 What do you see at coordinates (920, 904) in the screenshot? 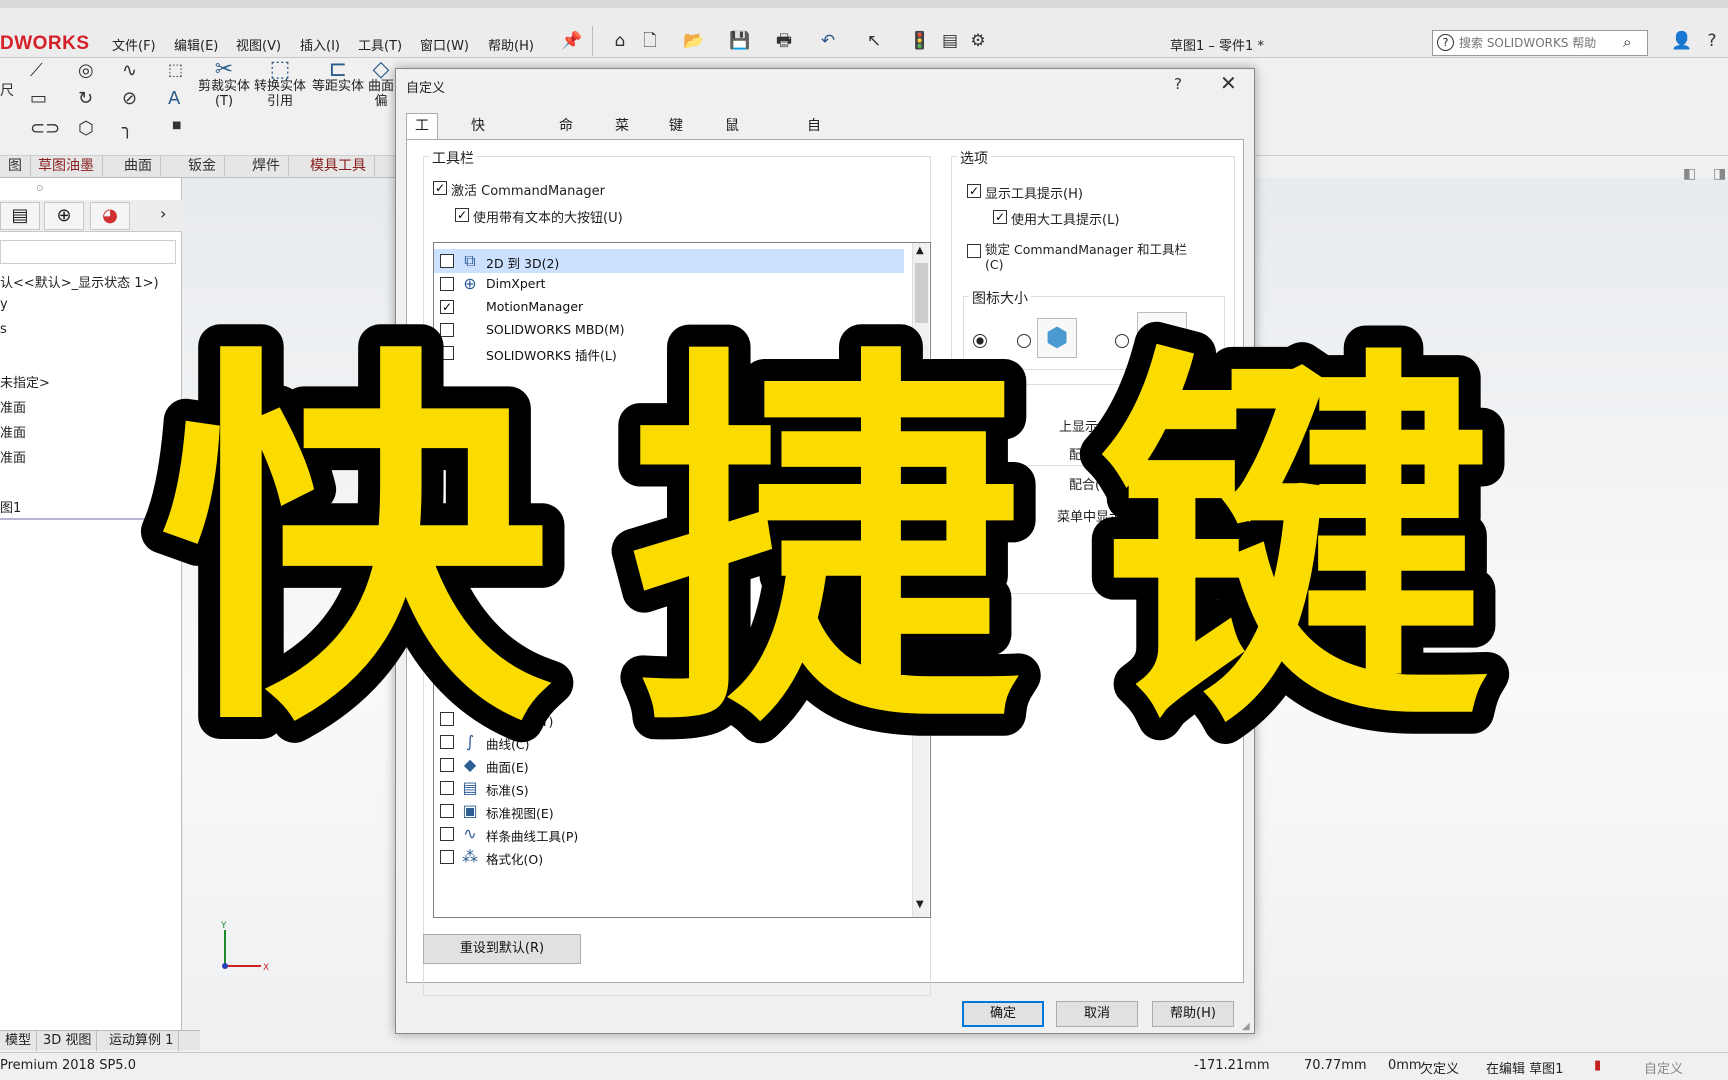
I see `scroll-down-icon: ▼` at bounding box center [920, 904].